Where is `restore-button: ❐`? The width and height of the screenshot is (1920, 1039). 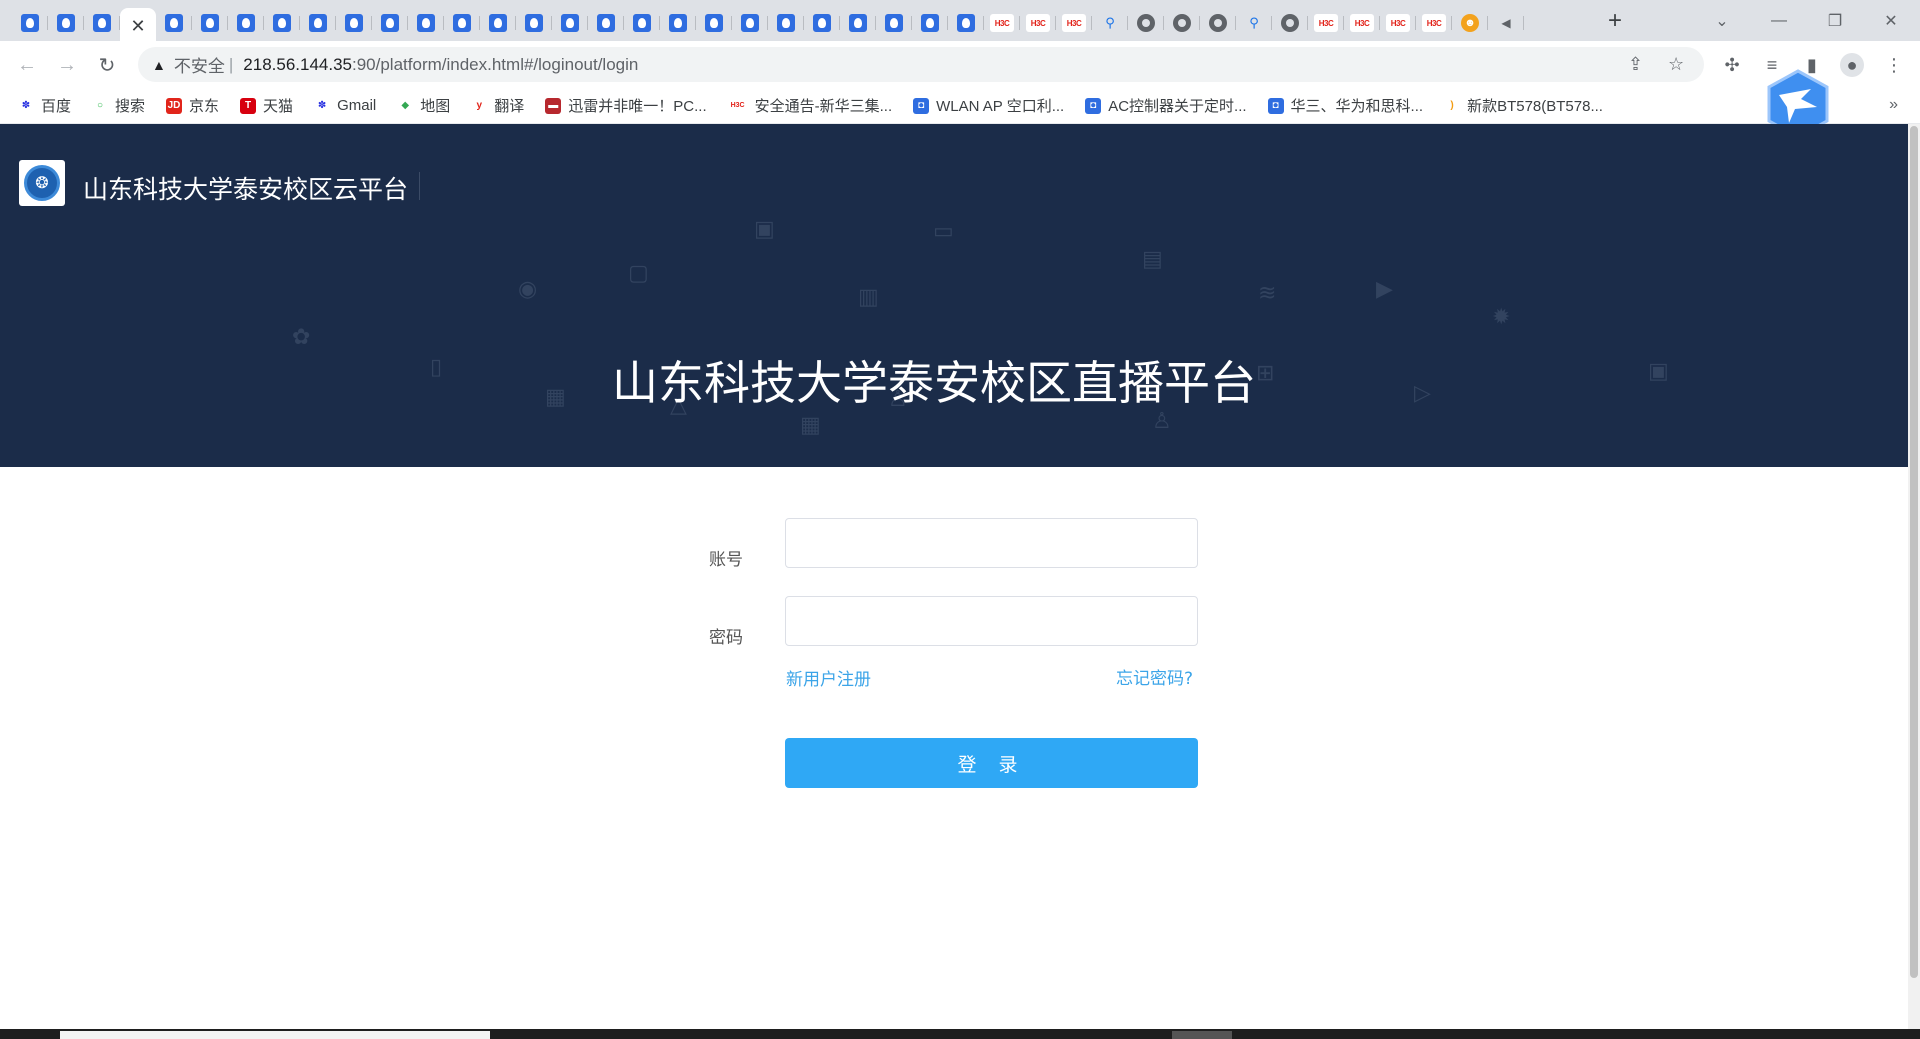 restore-button: ❐ is located at coordinates (1835, 20).